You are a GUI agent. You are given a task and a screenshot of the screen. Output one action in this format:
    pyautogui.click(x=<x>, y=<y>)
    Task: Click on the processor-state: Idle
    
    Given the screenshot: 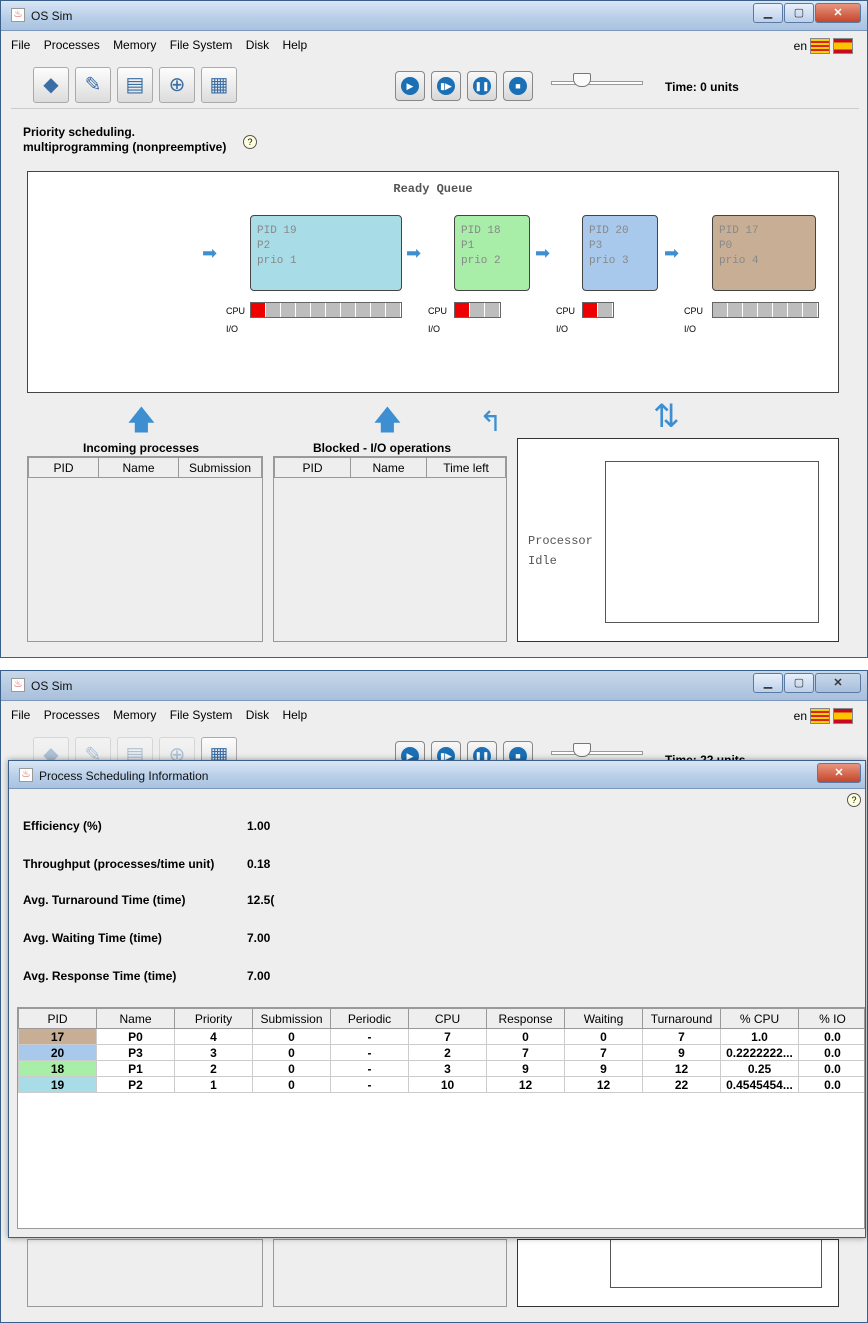 What is the action you would take?
    pyautogui.click(x=542, y=561)
    